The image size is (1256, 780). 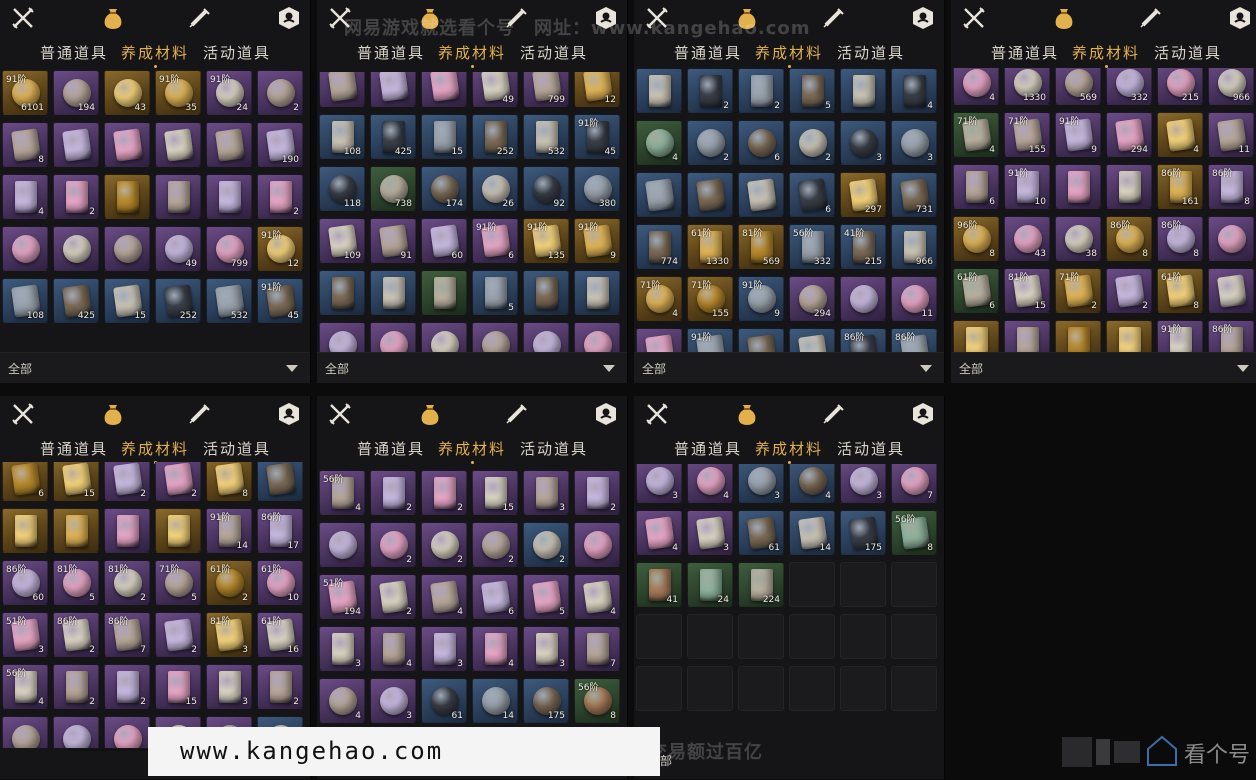 I want to click on item-slot: 215, so click(x=1180, y=86).